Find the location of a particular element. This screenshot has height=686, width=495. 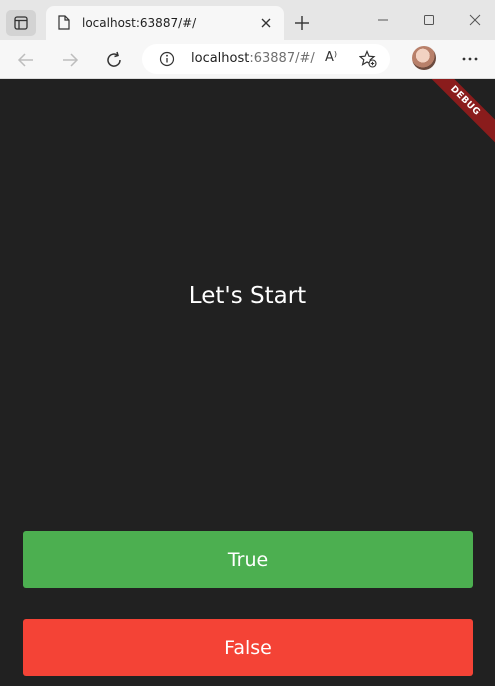

forward-button is located at coordinates (70, 60).